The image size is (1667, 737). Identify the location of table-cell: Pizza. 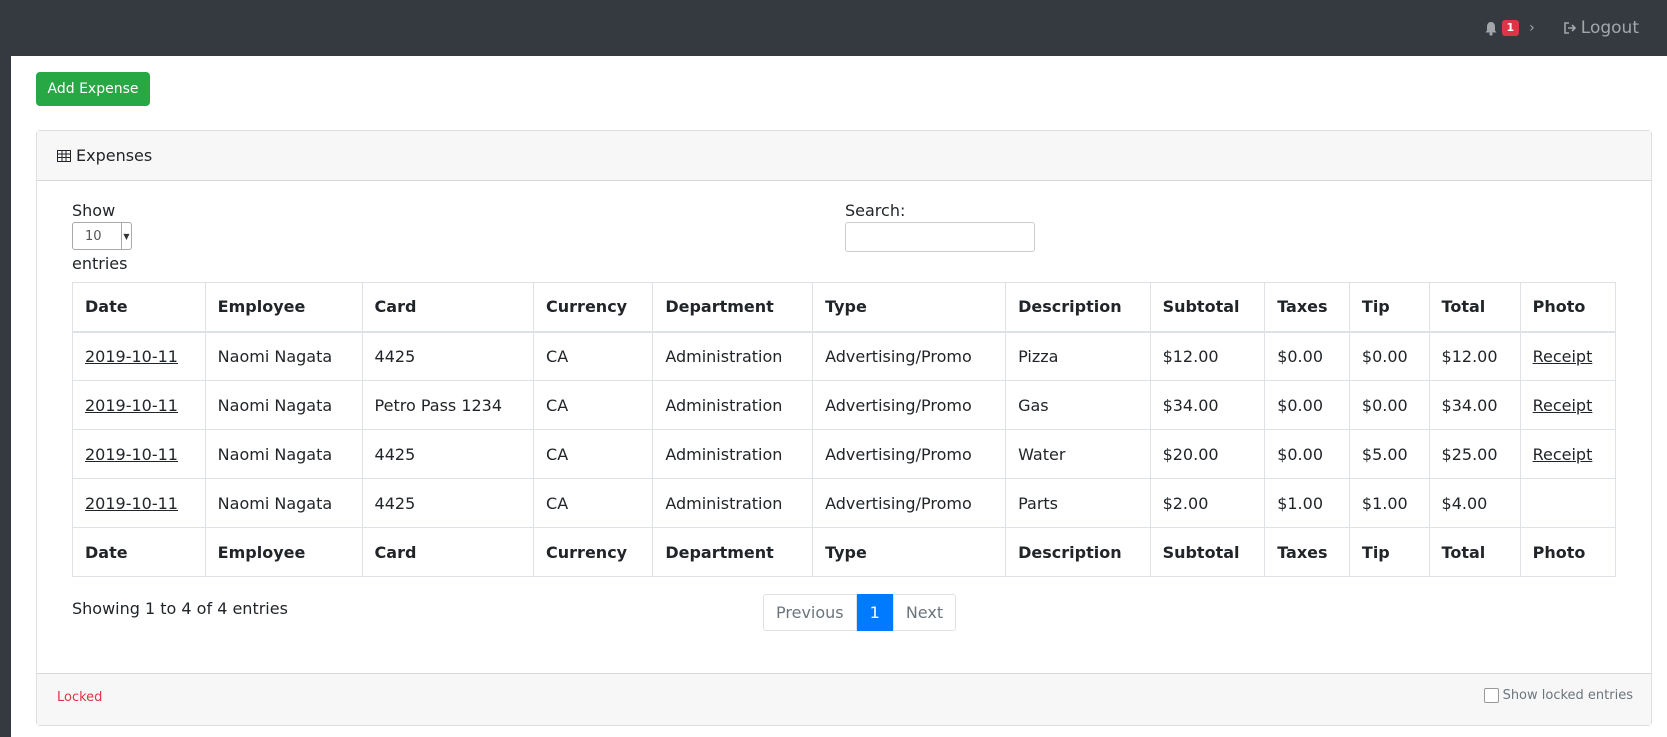
(1078, 356).